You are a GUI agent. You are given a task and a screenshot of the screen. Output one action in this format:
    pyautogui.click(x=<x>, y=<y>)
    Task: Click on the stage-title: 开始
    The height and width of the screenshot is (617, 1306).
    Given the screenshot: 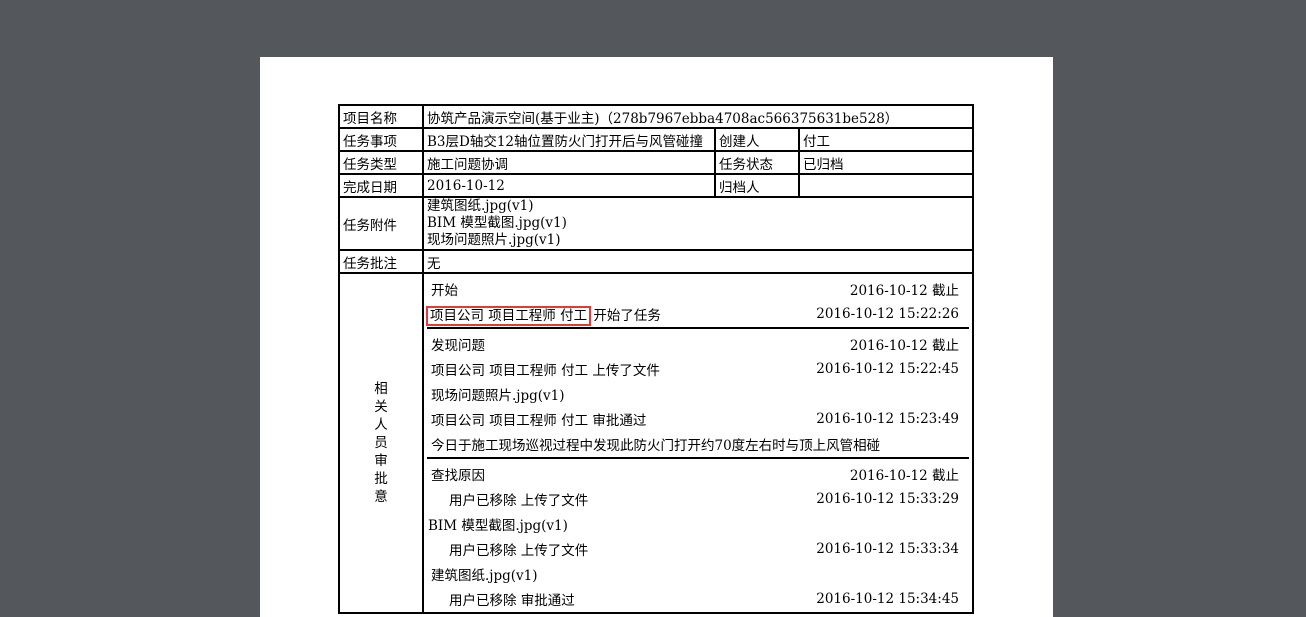 What is the action you would take?
    pyautogui.click(x=444, y=290)
    